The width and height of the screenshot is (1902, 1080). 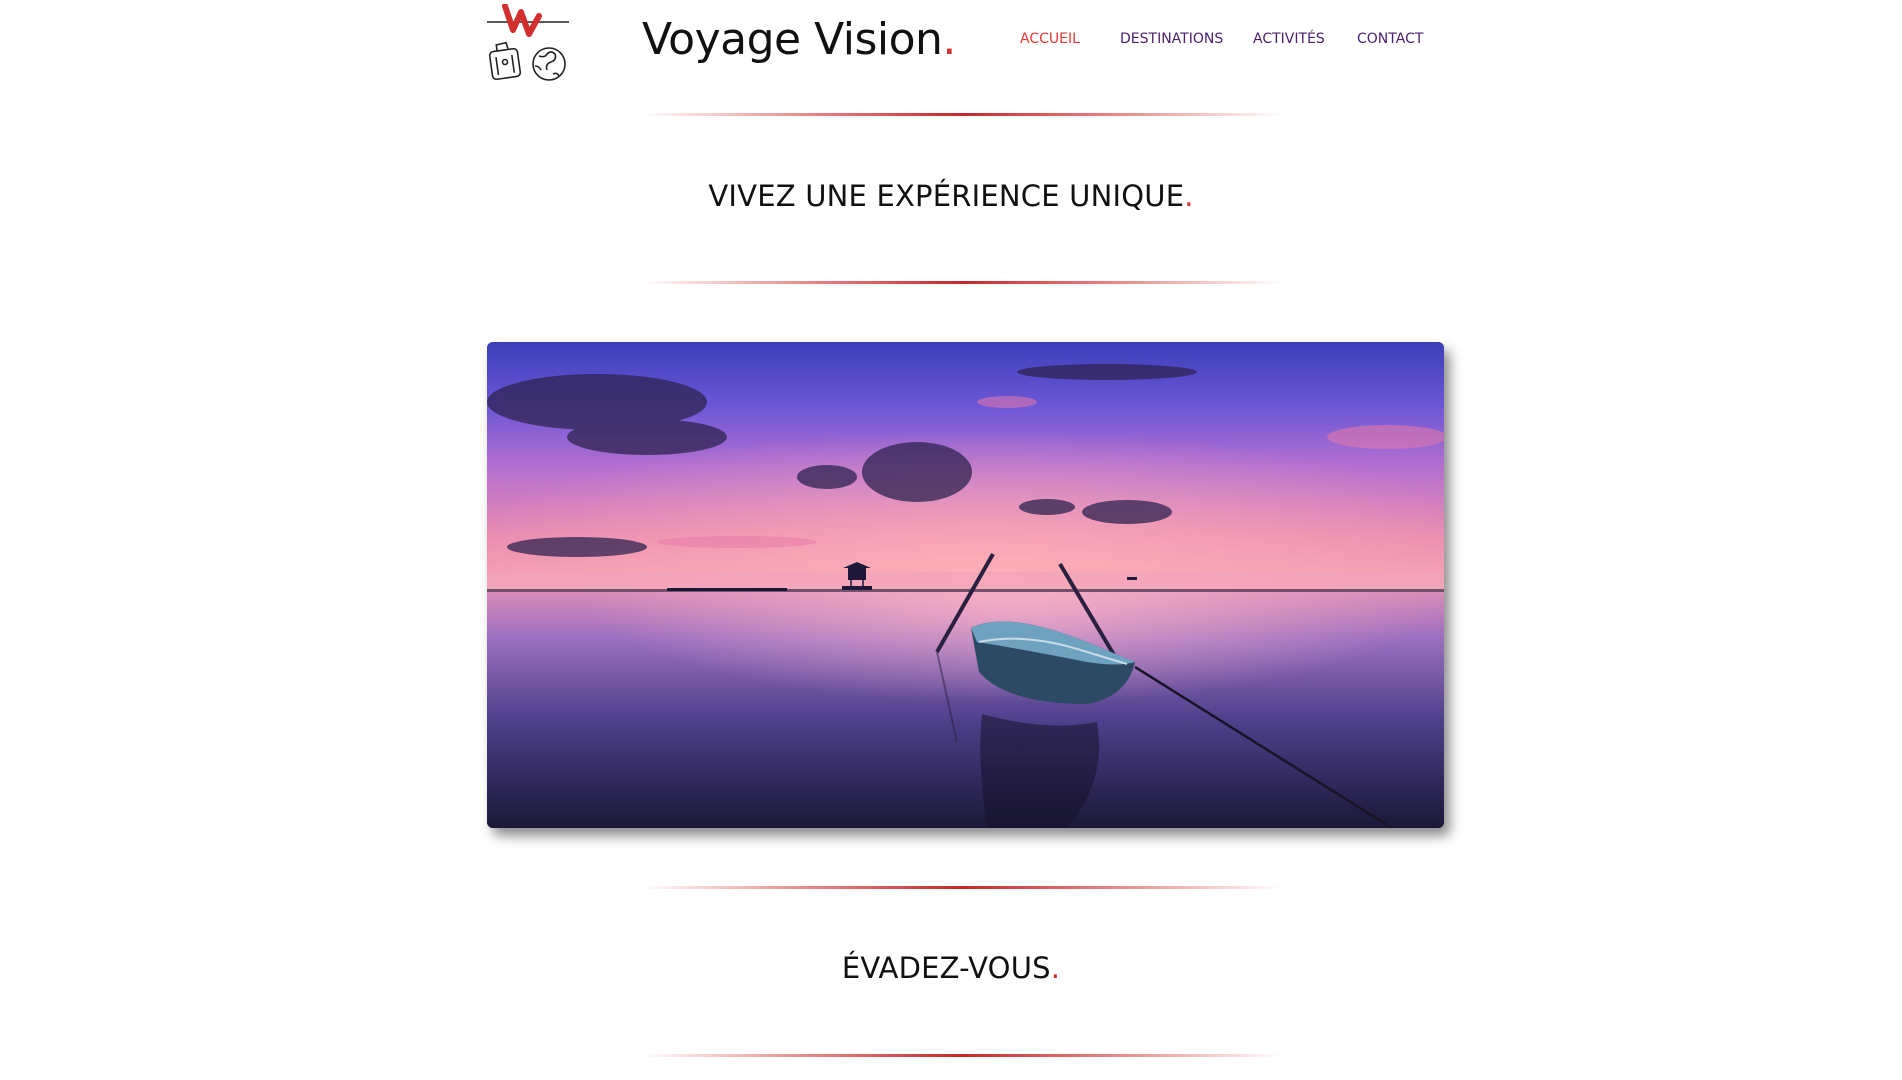 What do you see at coordinates (792, 39) in the screenshot?
I see `site-title-text: Voyage Vision` at bounding box center [792, 39].